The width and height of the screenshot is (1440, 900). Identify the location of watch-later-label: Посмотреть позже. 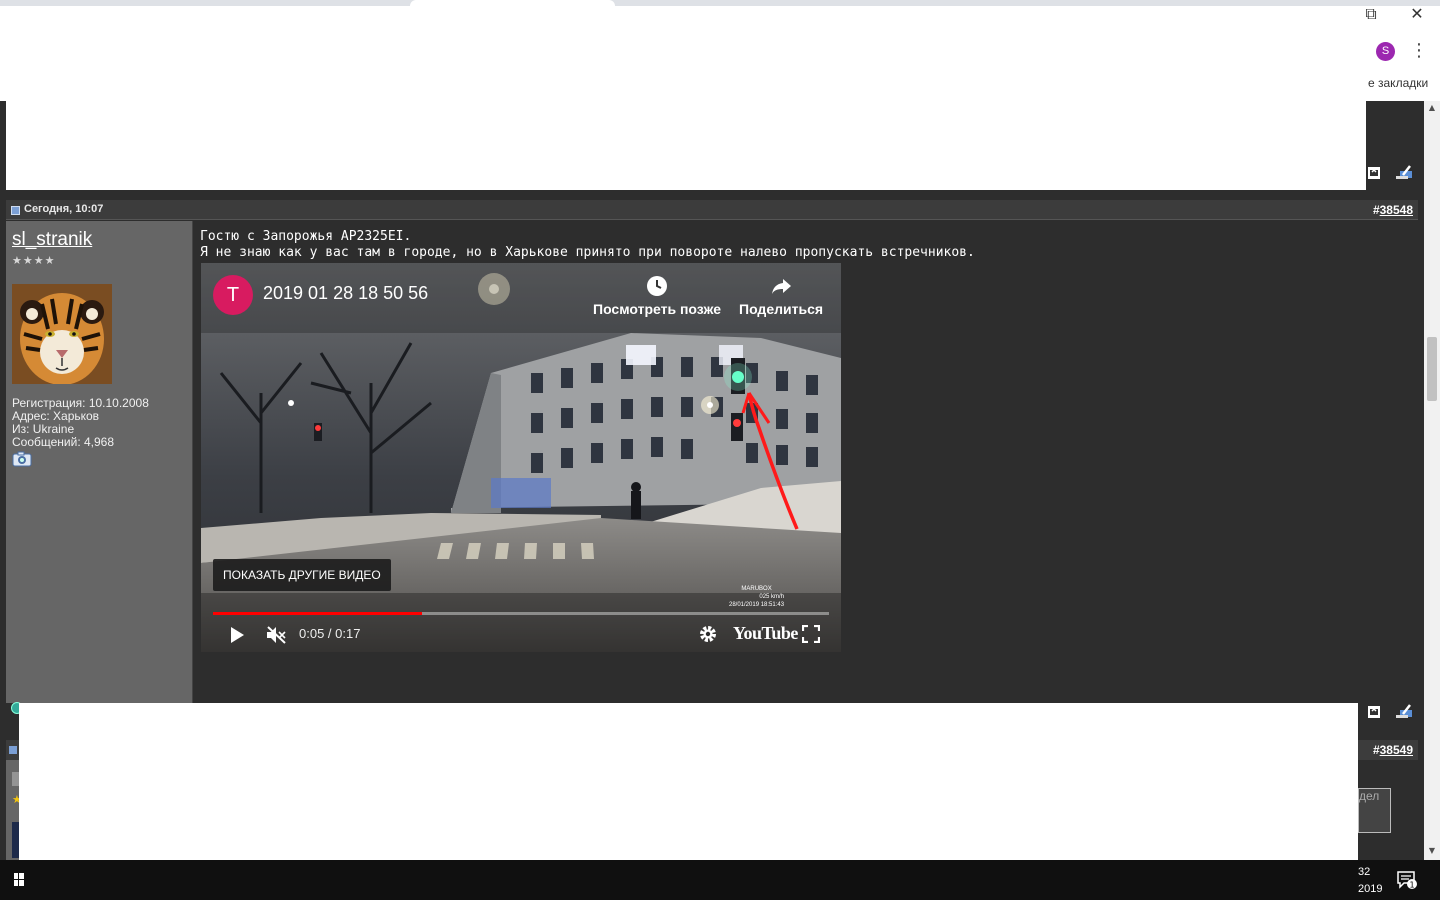
(657, 309).